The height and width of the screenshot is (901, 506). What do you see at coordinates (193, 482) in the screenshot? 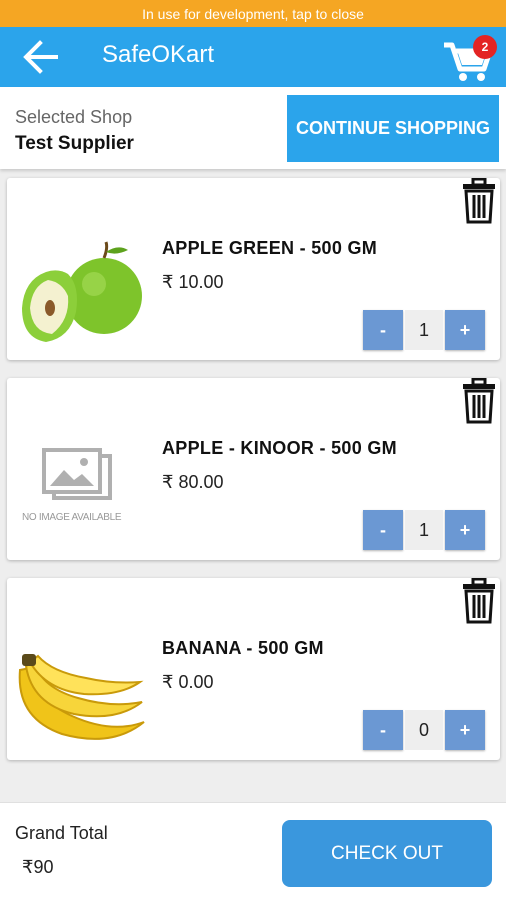
I see `item-price: ₹ 80.00` at bounding box center [193, 482].